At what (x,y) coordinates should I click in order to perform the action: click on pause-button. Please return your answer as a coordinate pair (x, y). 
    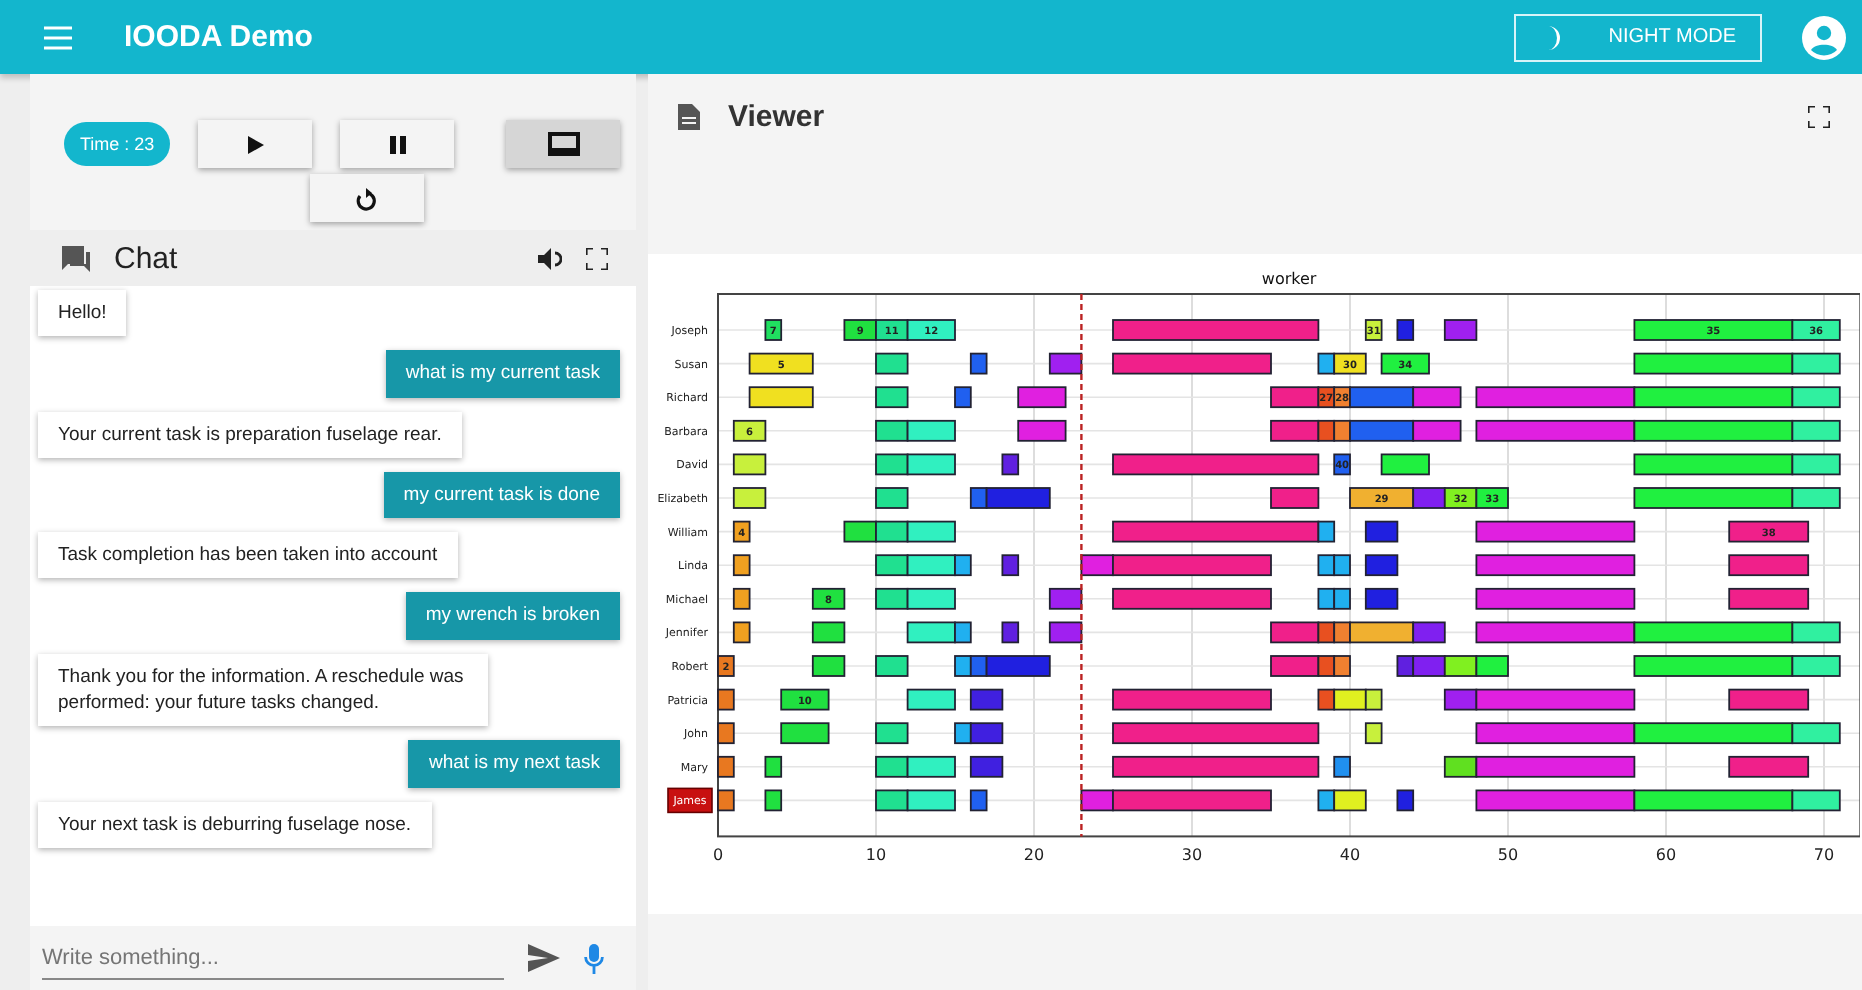
    Looking at the image, I should click on (397, 144).